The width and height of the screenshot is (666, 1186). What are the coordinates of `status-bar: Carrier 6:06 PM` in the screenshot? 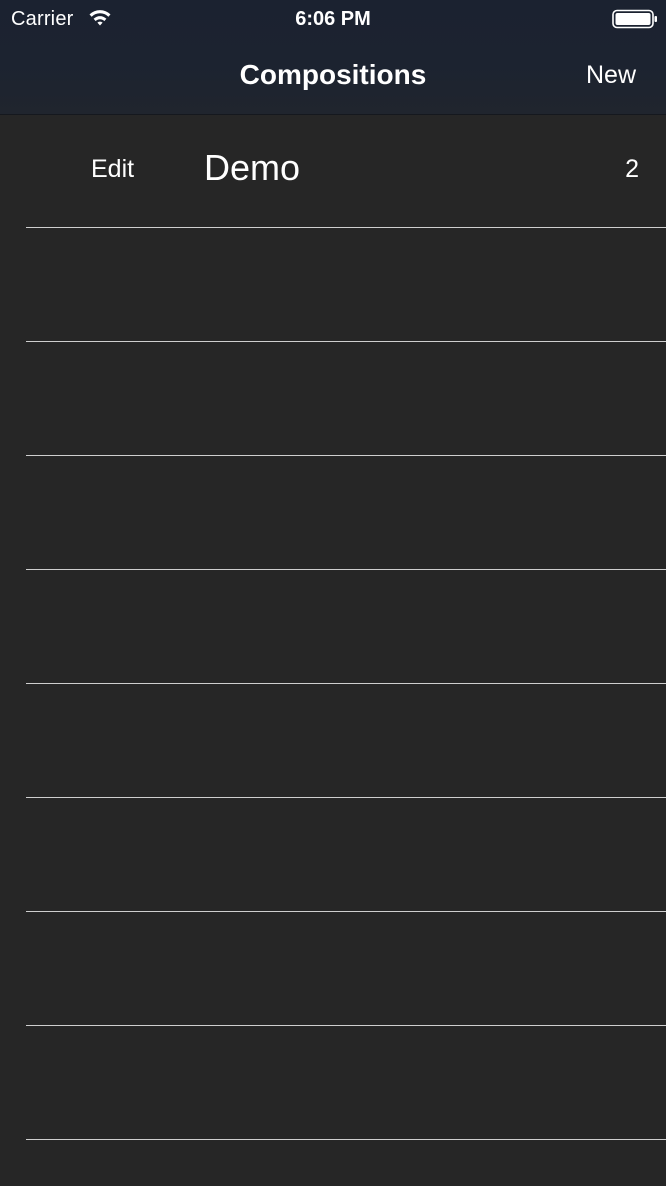 It's located at (333, 19).